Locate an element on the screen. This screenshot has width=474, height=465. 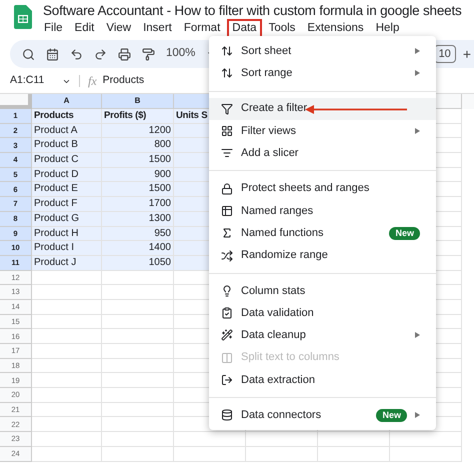
table-cell: Product B is located at coordinates (67, 146).